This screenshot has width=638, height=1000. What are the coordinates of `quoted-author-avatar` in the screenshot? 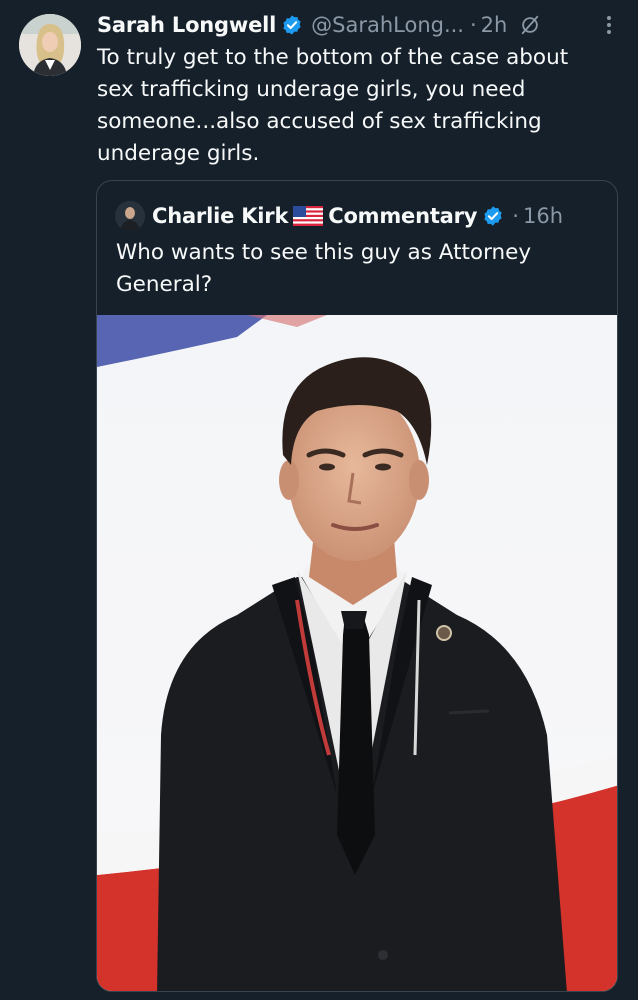 It's located at (130, 216).